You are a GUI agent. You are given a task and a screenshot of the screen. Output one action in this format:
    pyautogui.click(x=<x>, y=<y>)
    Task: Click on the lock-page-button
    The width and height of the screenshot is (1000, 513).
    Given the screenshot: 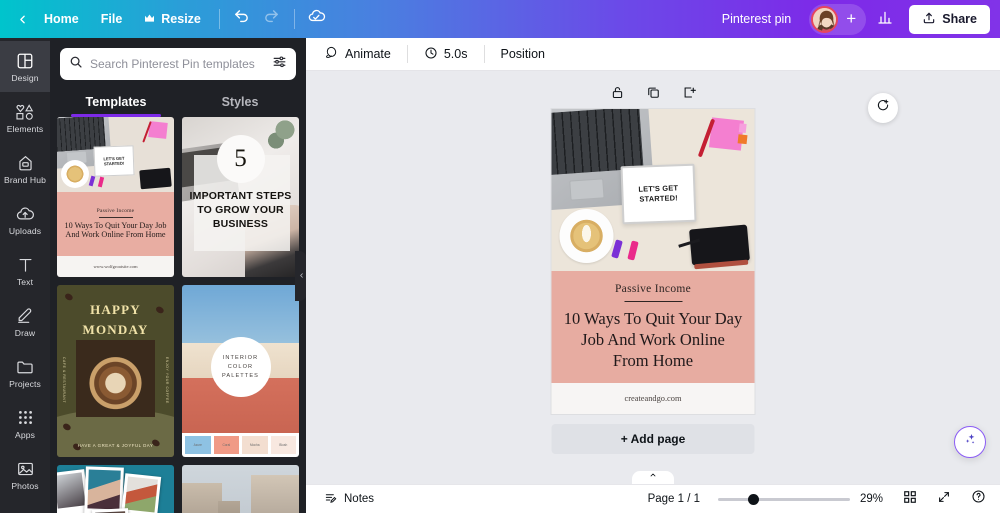 What is the action you would take?
    pyautogui.click(x=617, y=95)
    